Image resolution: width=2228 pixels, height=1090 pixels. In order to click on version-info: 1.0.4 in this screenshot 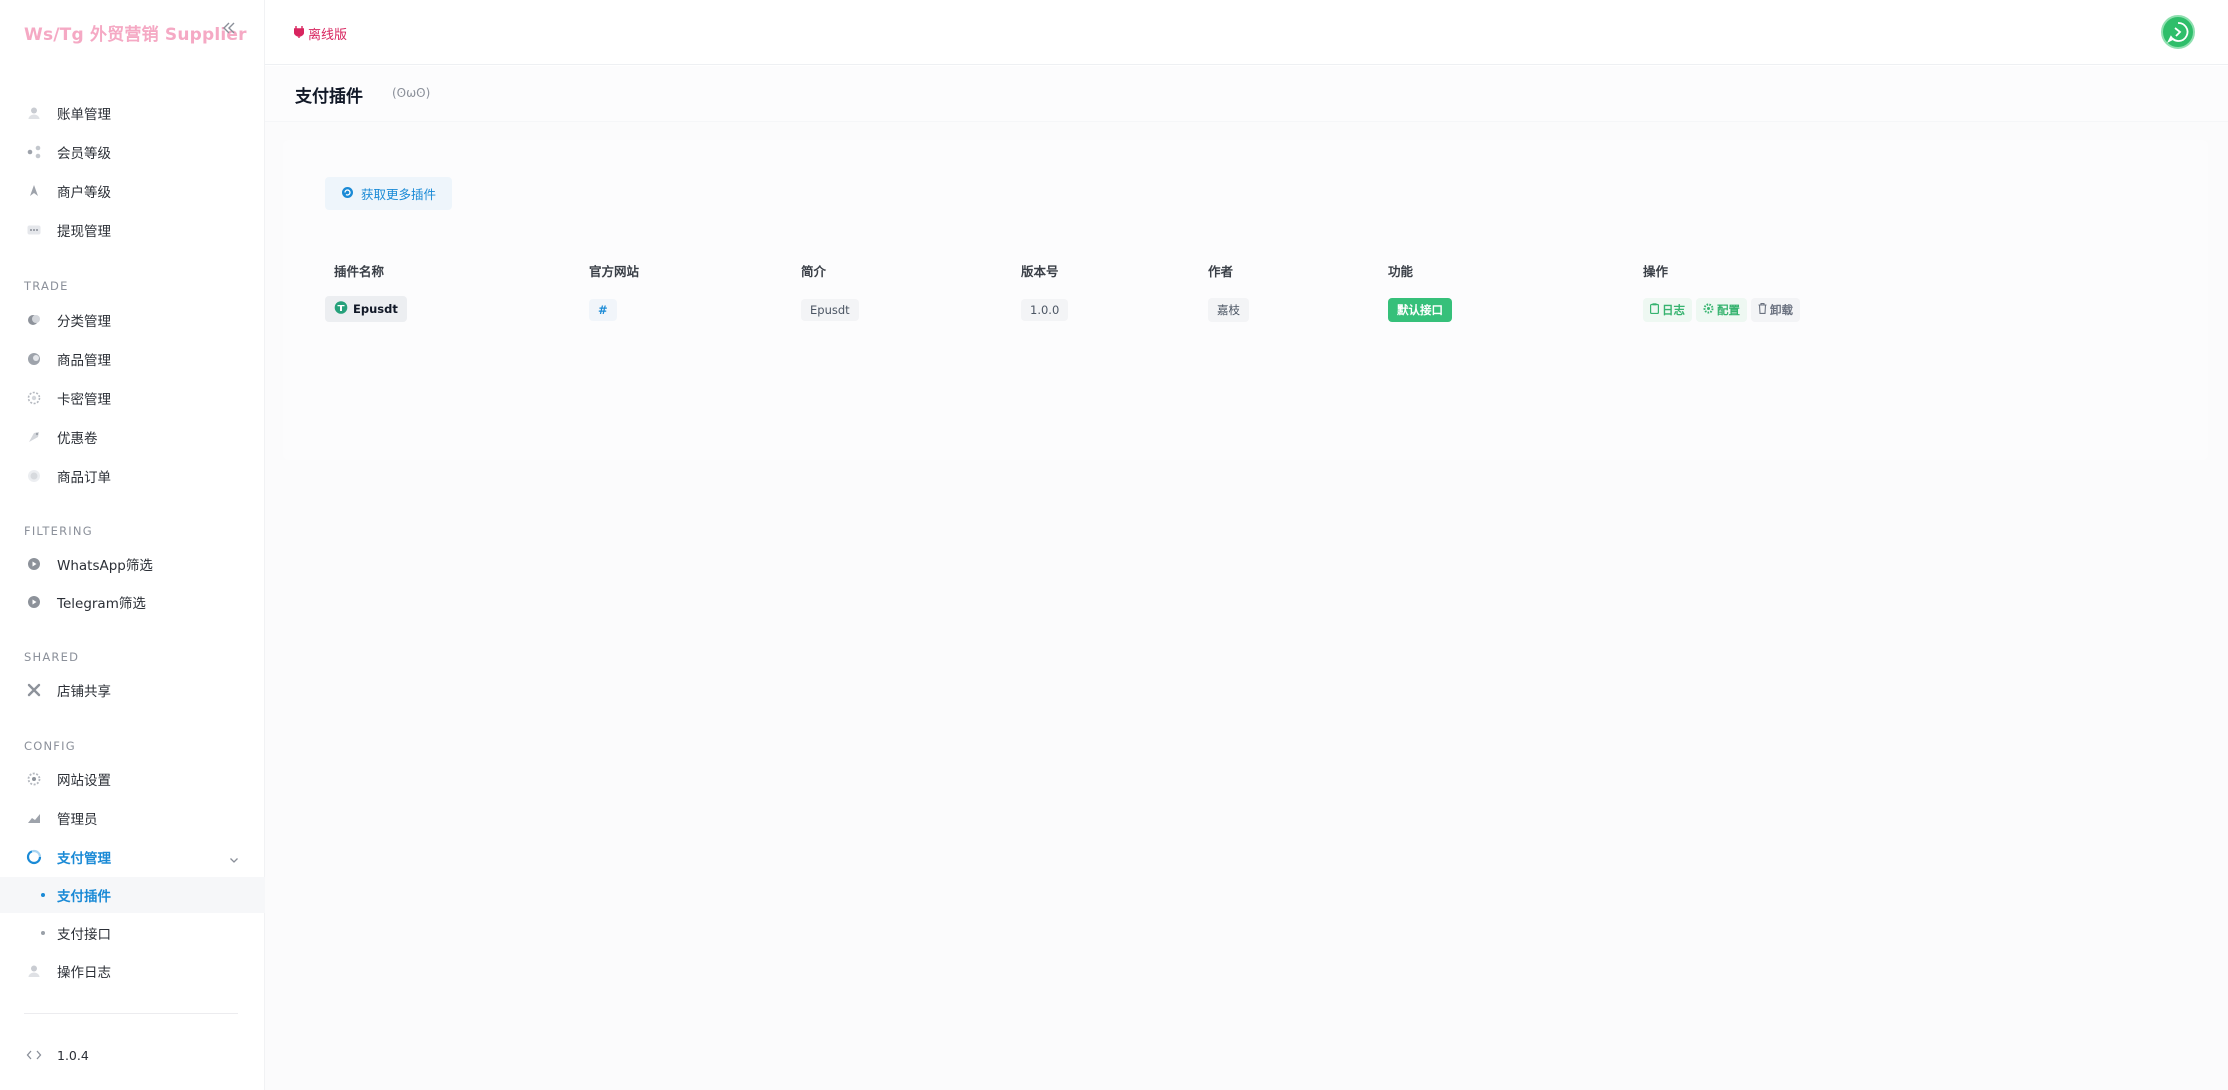, I will do `click(132, 1055)`.